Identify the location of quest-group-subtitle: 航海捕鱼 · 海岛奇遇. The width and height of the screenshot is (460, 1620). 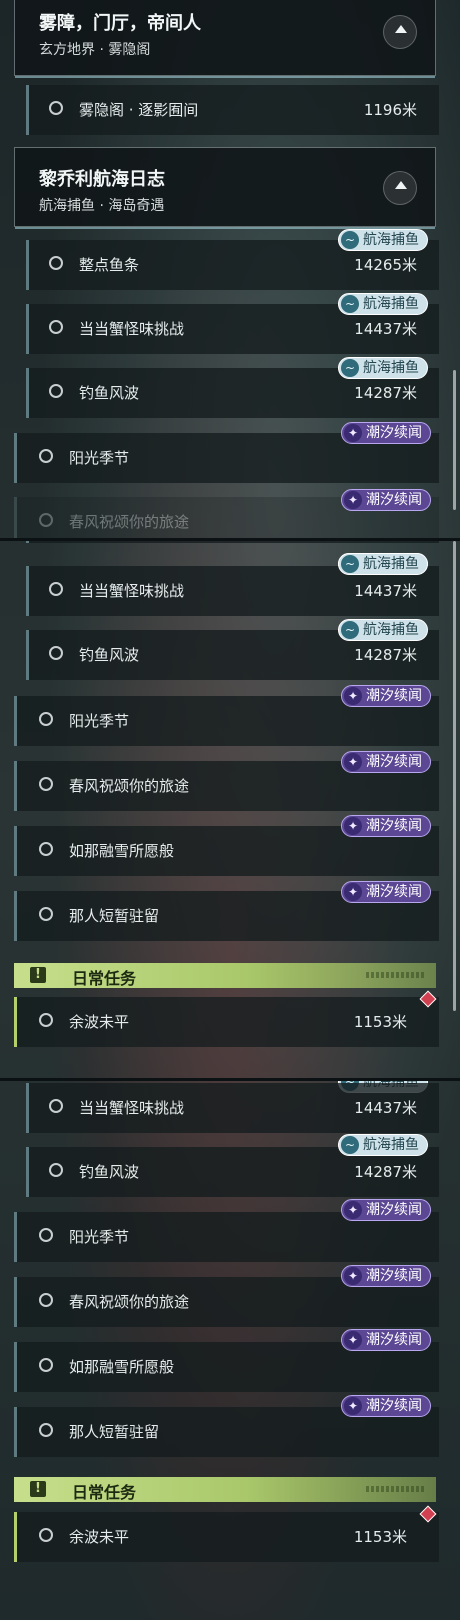
(102, 206).